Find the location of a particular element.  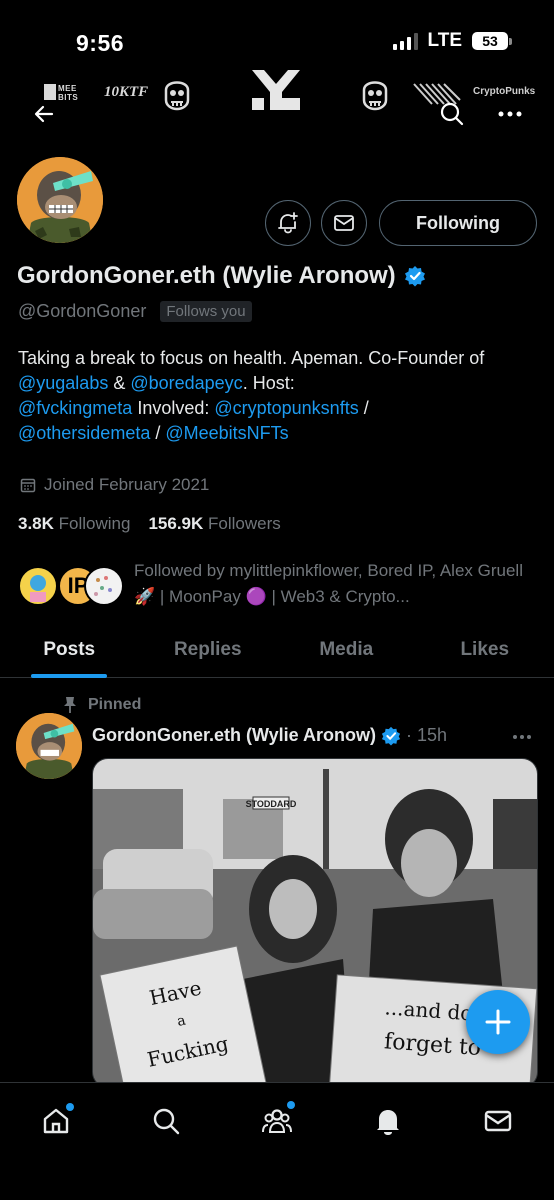

profile-name: GordonGoner.eth (Wylie Aronow) is located at coordinates (221, 276).